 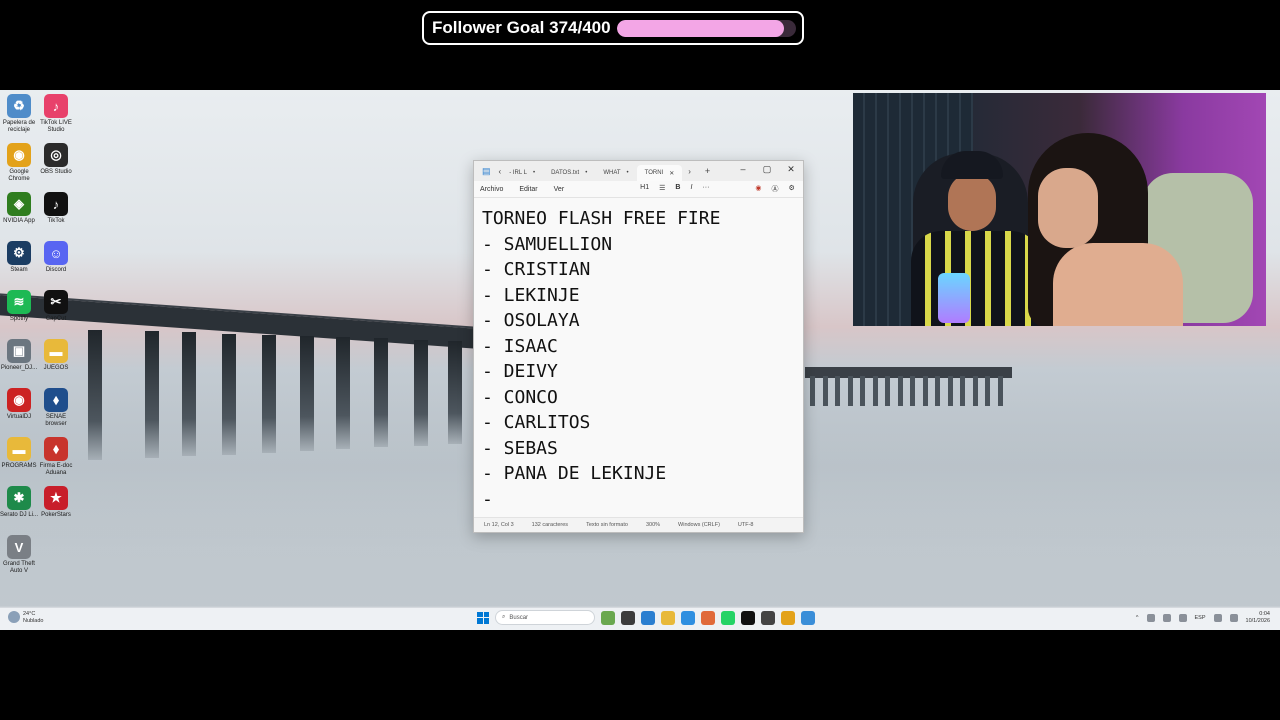 What do you see at coordinates (26, 618) in the screenshot?
I see `weather-widget: 24°C Nublado` at bounding box center [26, 618].